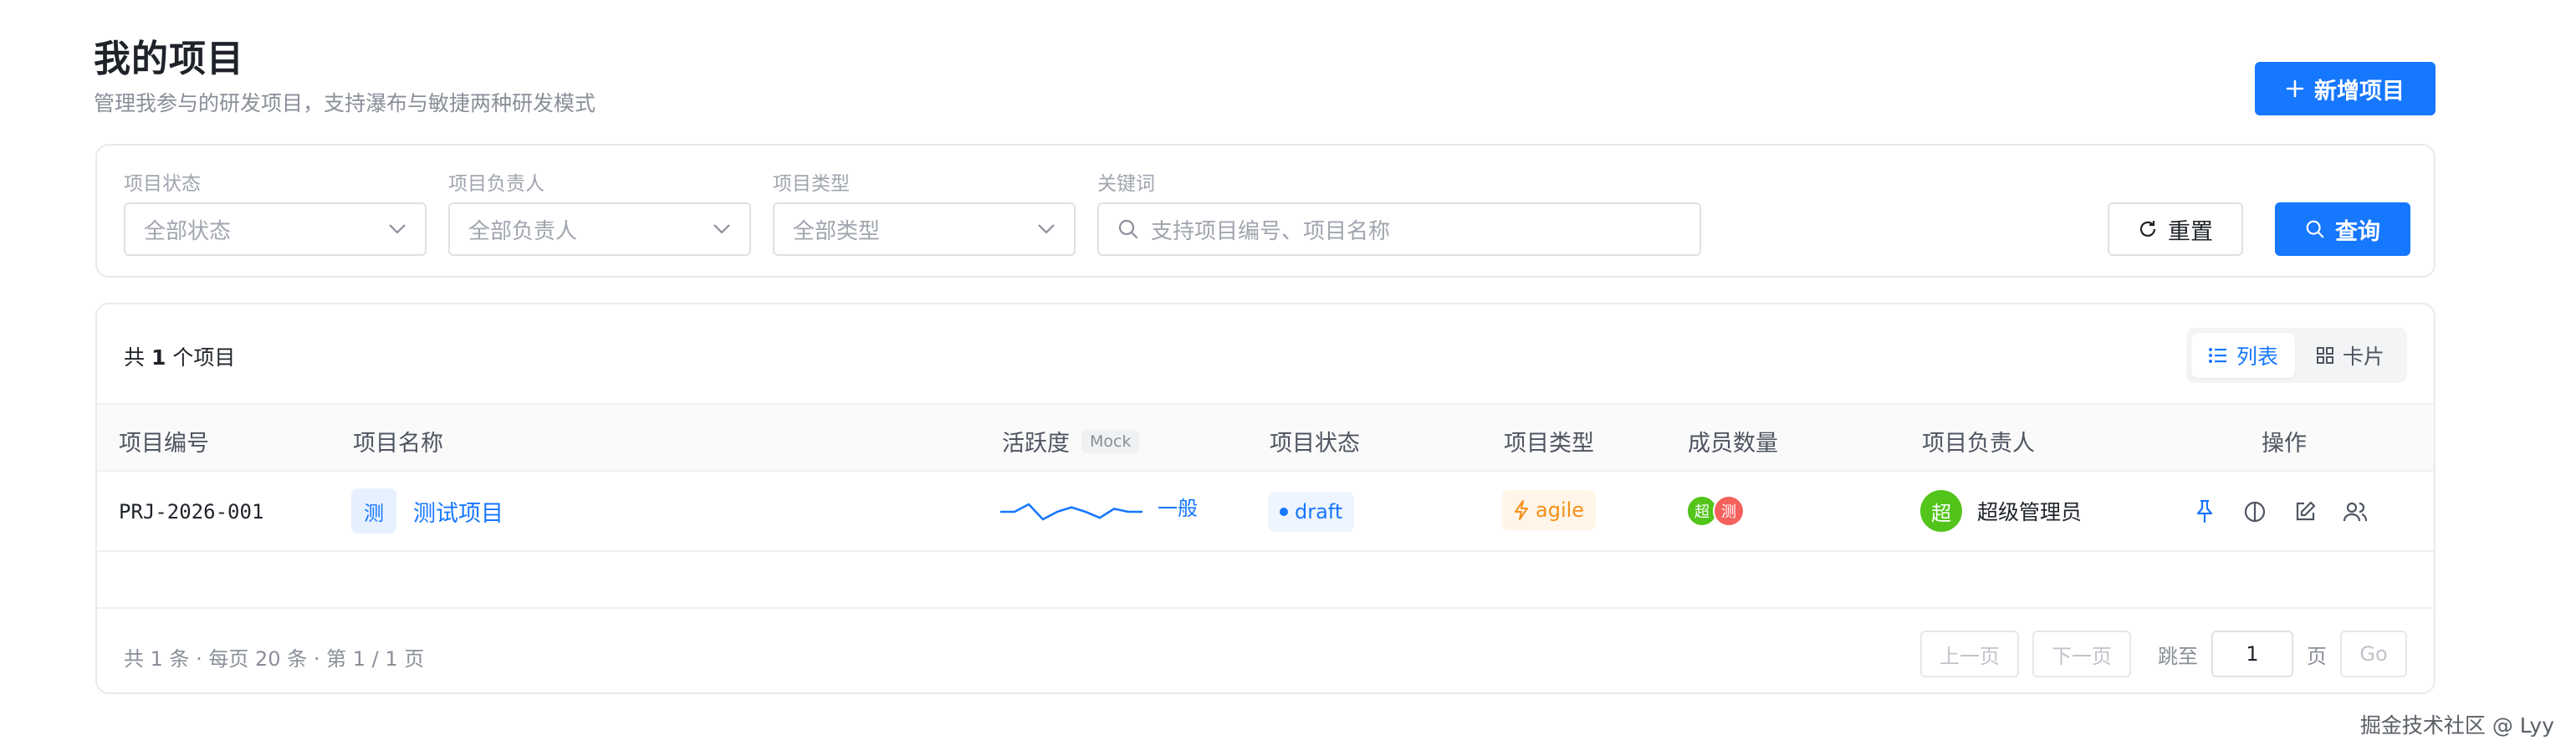  I want to click on count-value: 1, so click(158, 357).